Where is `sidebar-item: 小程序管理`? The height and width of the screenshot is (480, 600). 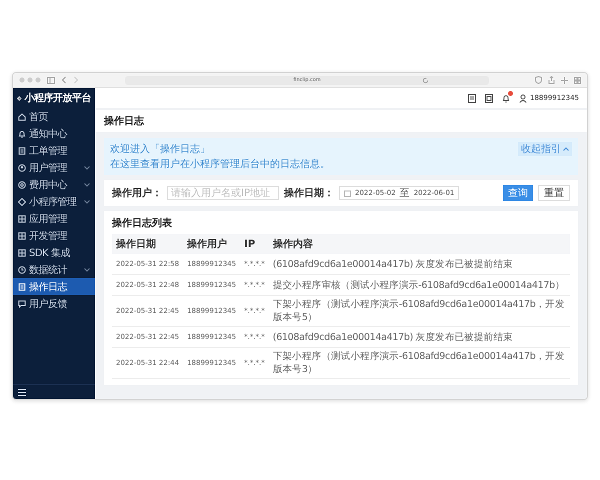 sidebar-item: 小程序管理 is located at coordinates (54, 201).